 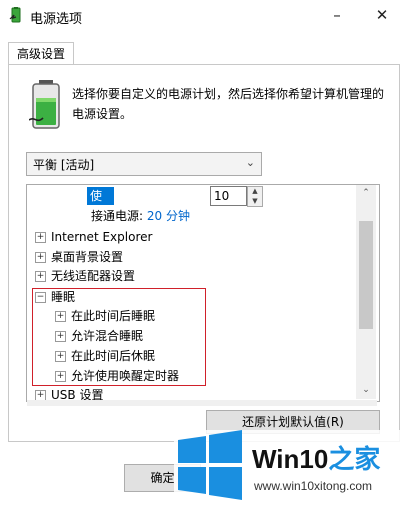 What do you see at coordinates (228, 104) in the screenshot?
I see `plan-description: 选择你要自定义的电源计划，然后选择你希望计算机管理的电源设置。` at bounding box center [228, 104].